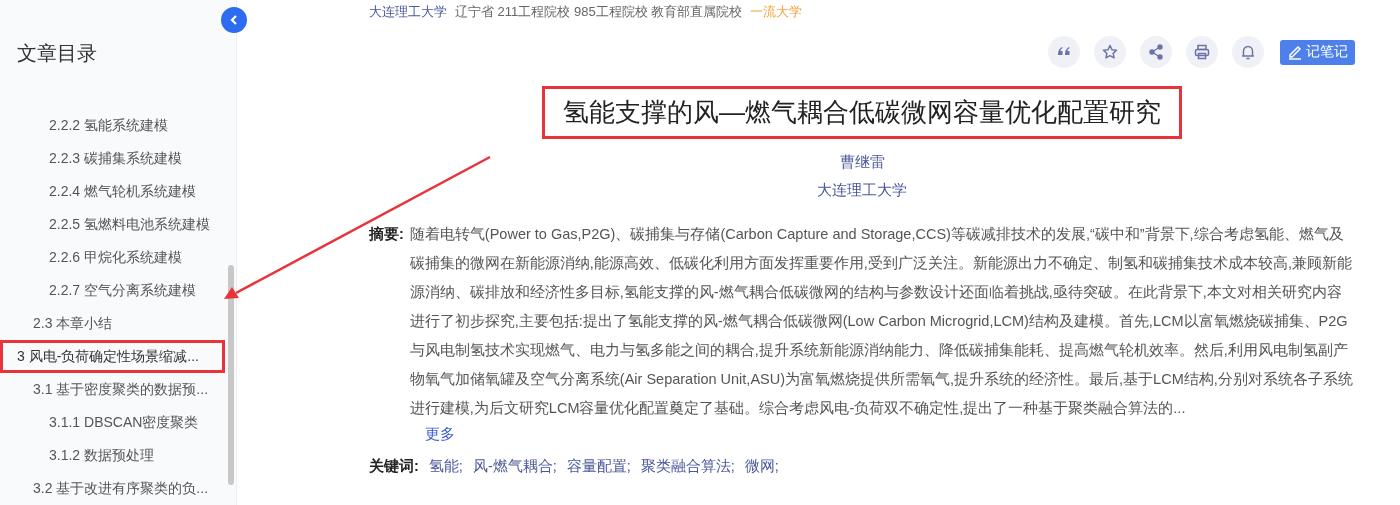 The image size is (1400, 505). What do you see at coordinates (57, 53) in the screenshot?
I see `sidebar-title: 文章目录` at bounding box center [57, 53].